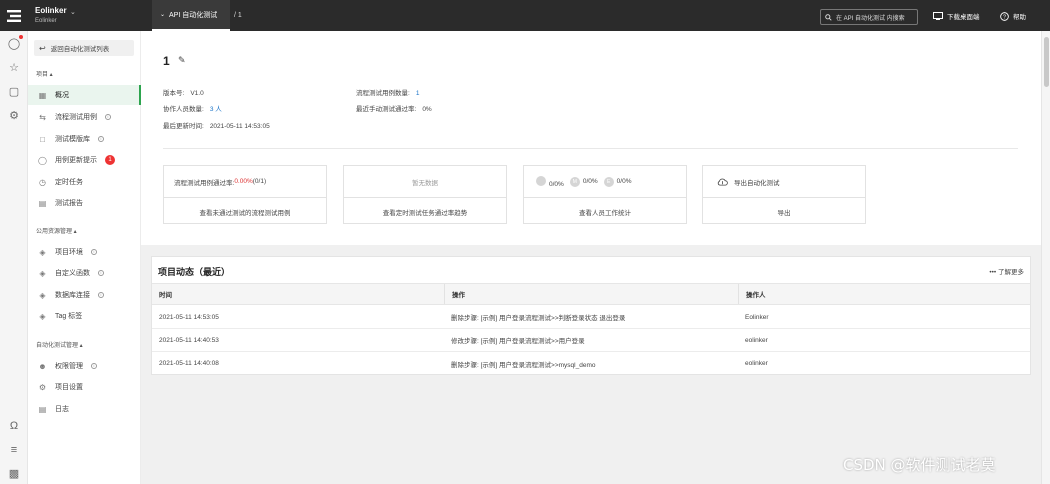 Image resolution: width=1050 pixels, height=484 pixels. What do you see at coordinates (617, 181) in the screenshot?
I see `stat-item: E 0/0%` at bounding box center [617, 181].